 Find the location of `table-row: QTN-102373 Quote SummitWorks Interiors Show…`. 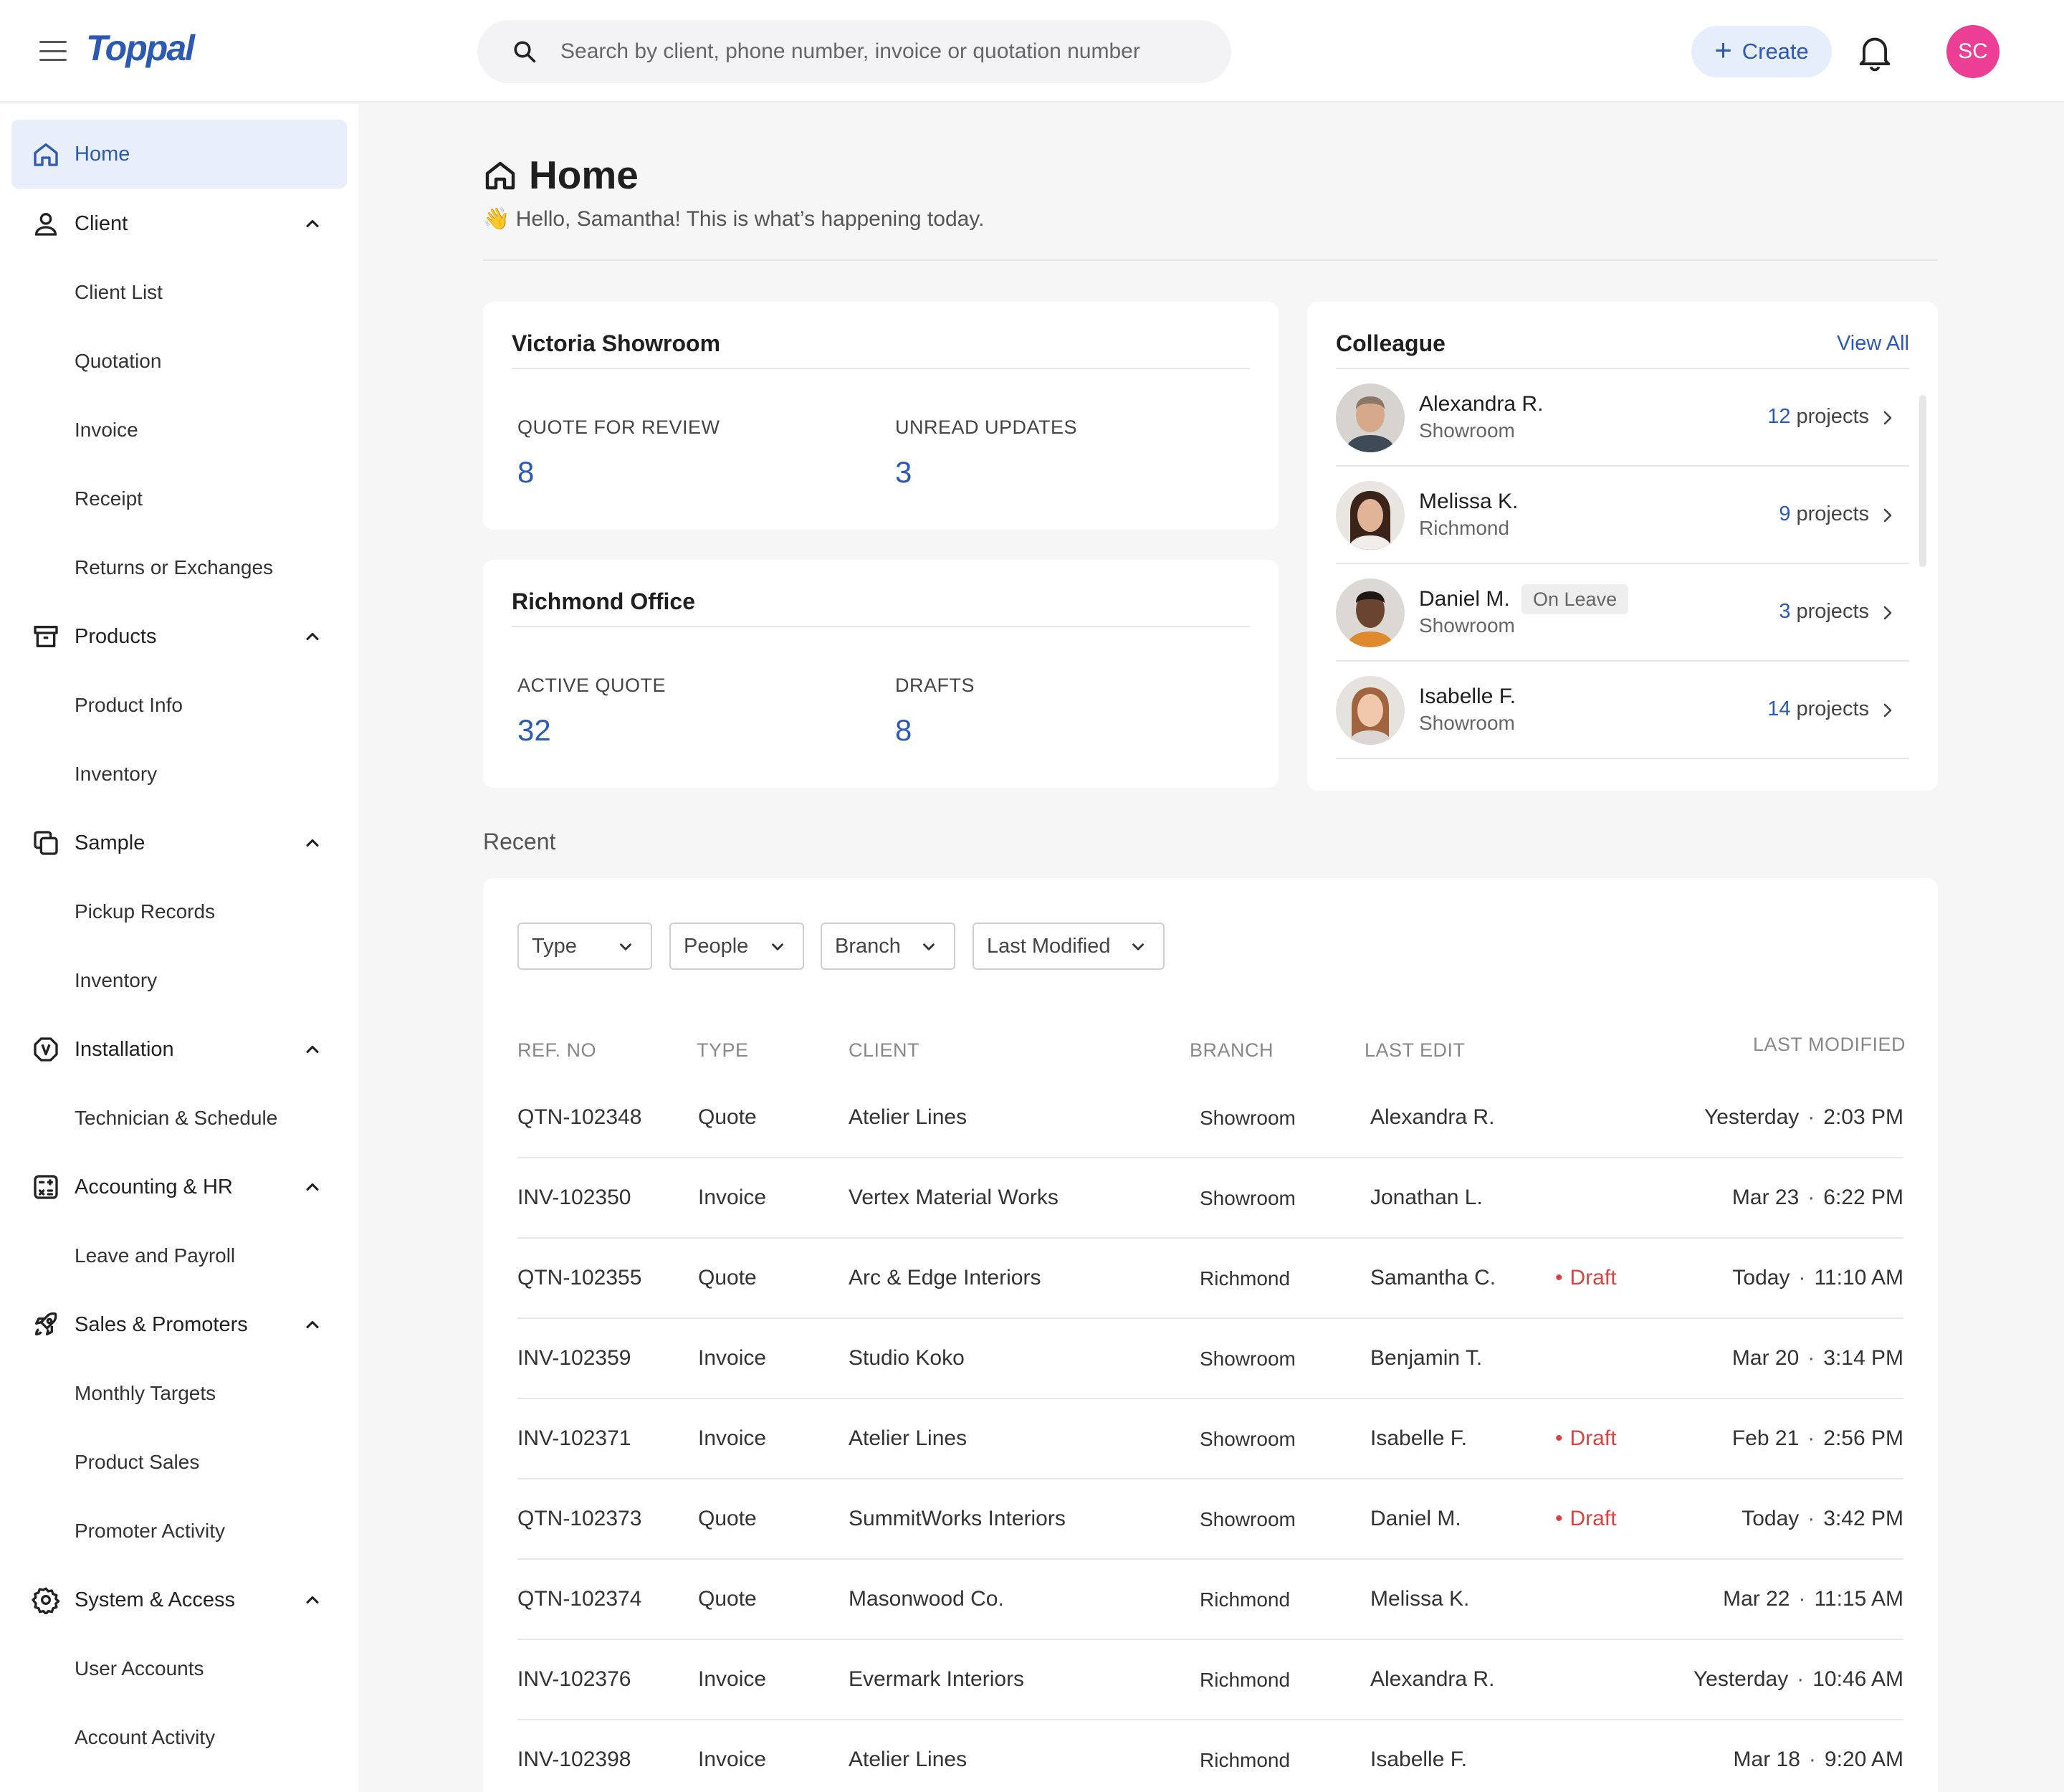

table-row: QTN-102373 Quote SummitWorks Interiors Show… is located at coordinates (1210, 1520).